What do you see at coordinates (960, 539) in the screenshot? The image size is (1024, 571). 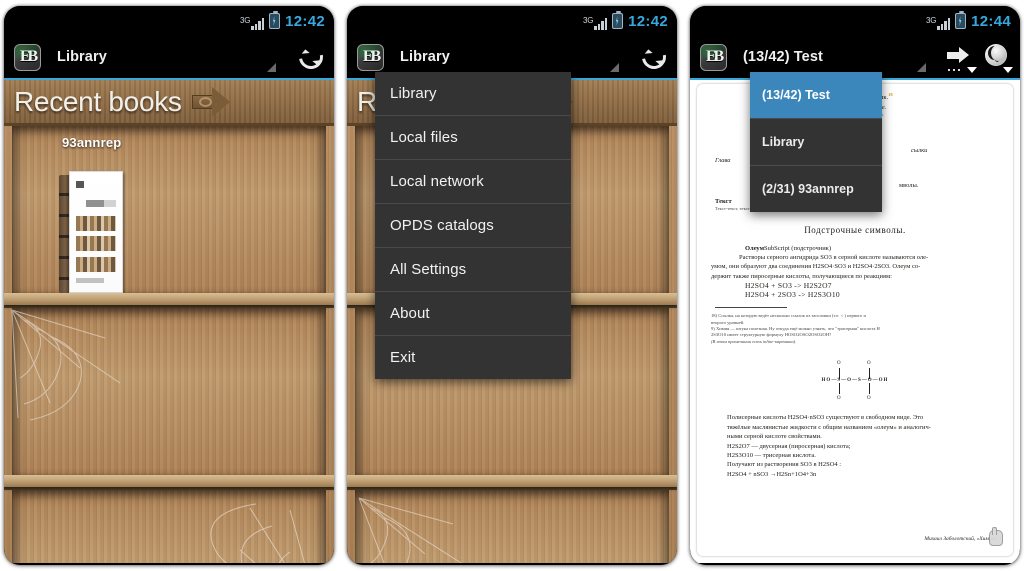 I see `doc-signature: Михаил Заболотский, «Химия»` at bounding box center [960, 539].